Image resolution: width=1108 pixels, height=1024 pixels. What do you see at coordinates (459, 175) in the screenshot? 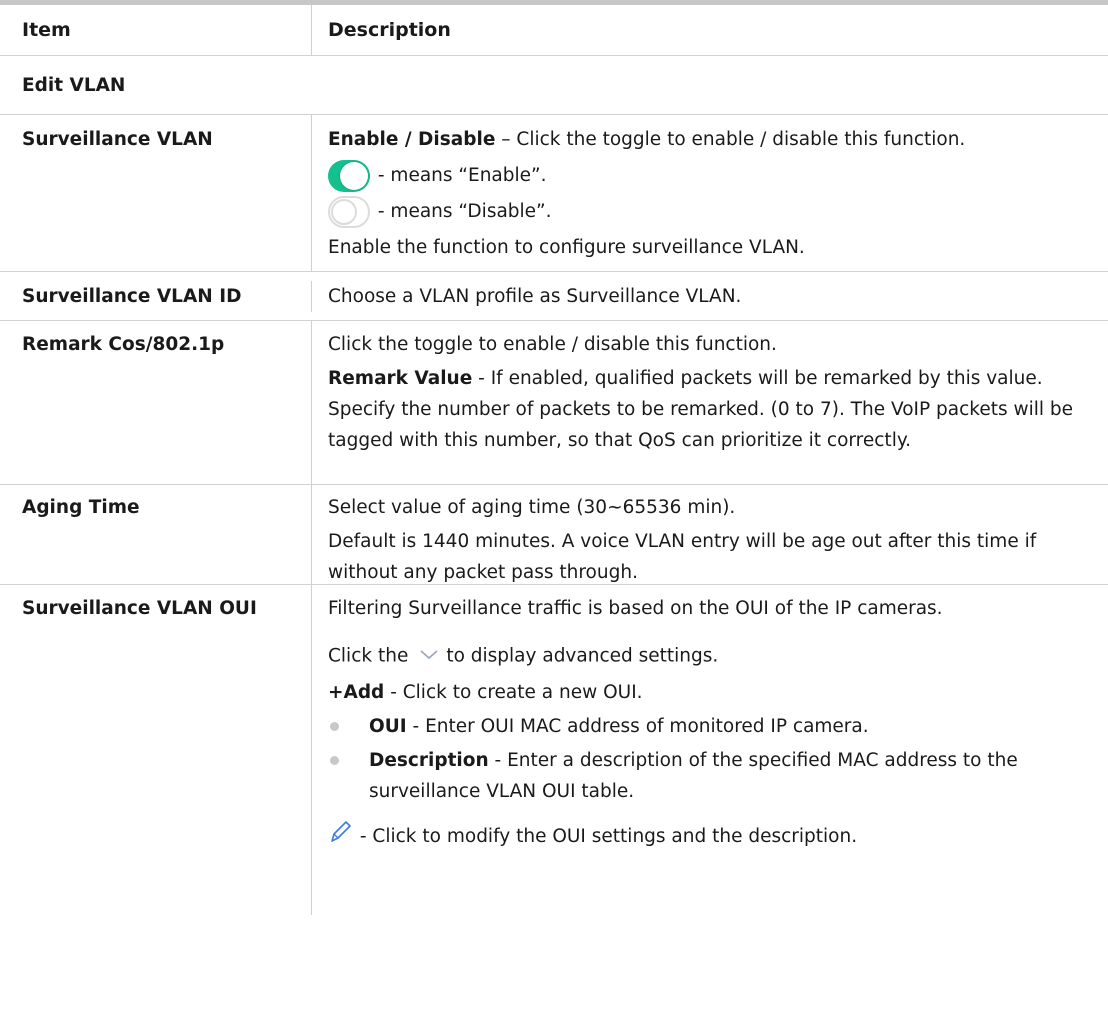
I see `toggle-on-text: - means “Enable”.` at bounding box center [459, 175].